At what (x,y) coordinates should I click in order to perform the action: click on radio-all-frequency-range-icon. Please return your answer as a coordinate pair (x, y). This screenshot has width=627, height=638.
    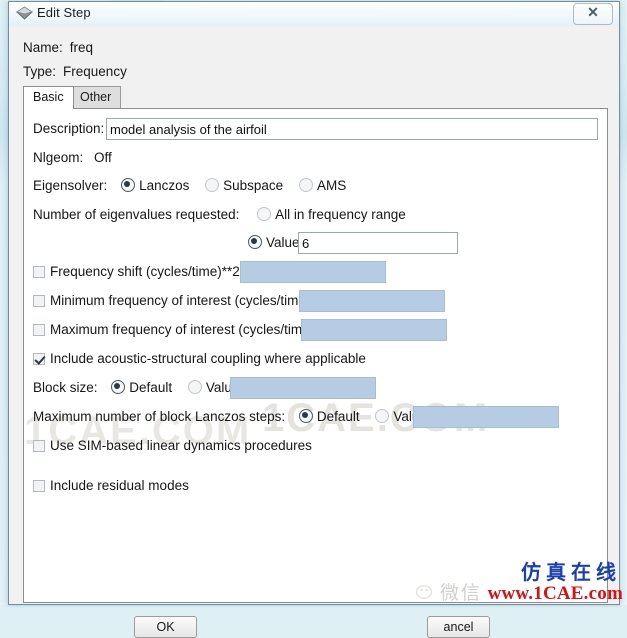
    Looking at the image, I should click on (264, 214).